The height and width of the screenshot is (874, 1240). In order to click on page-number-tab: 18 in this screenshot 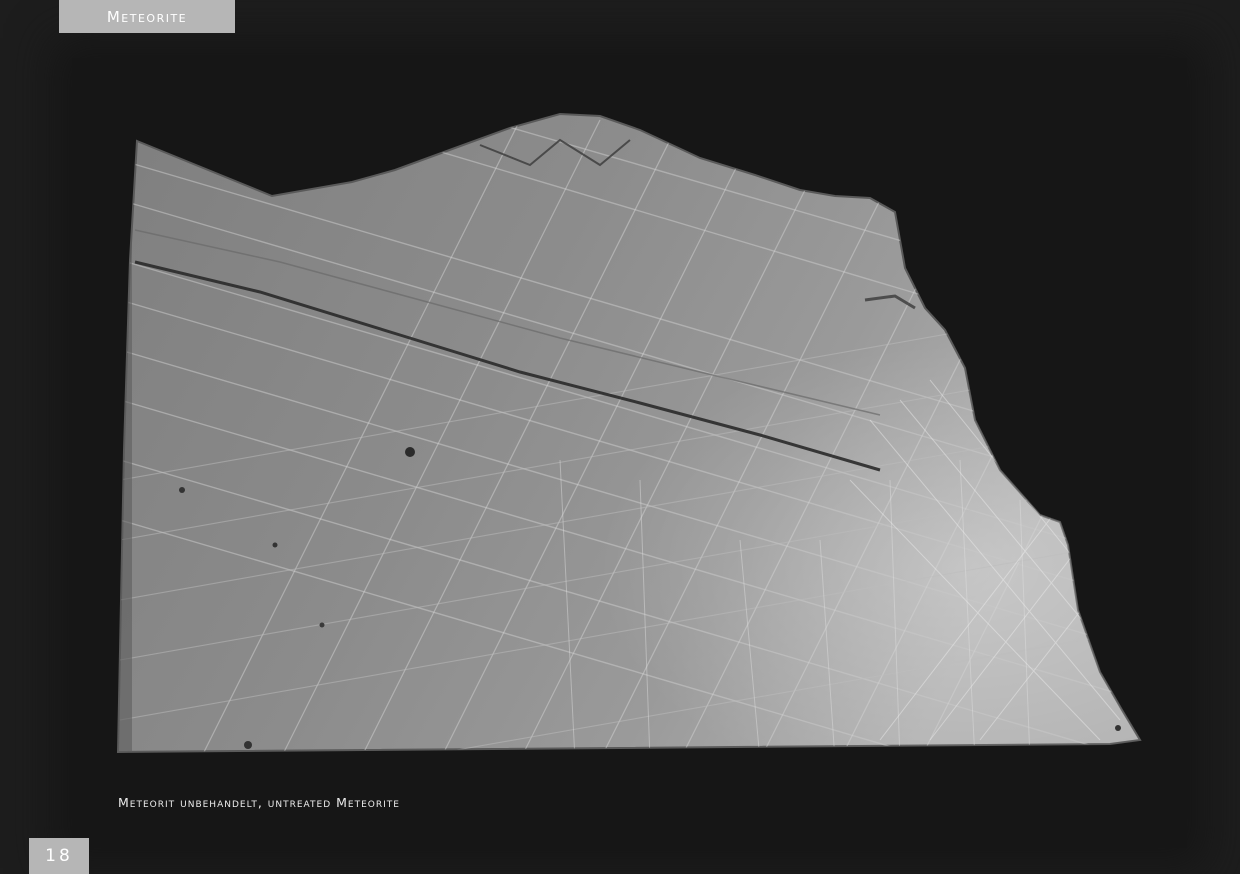, I will do `click(59, 856)`.